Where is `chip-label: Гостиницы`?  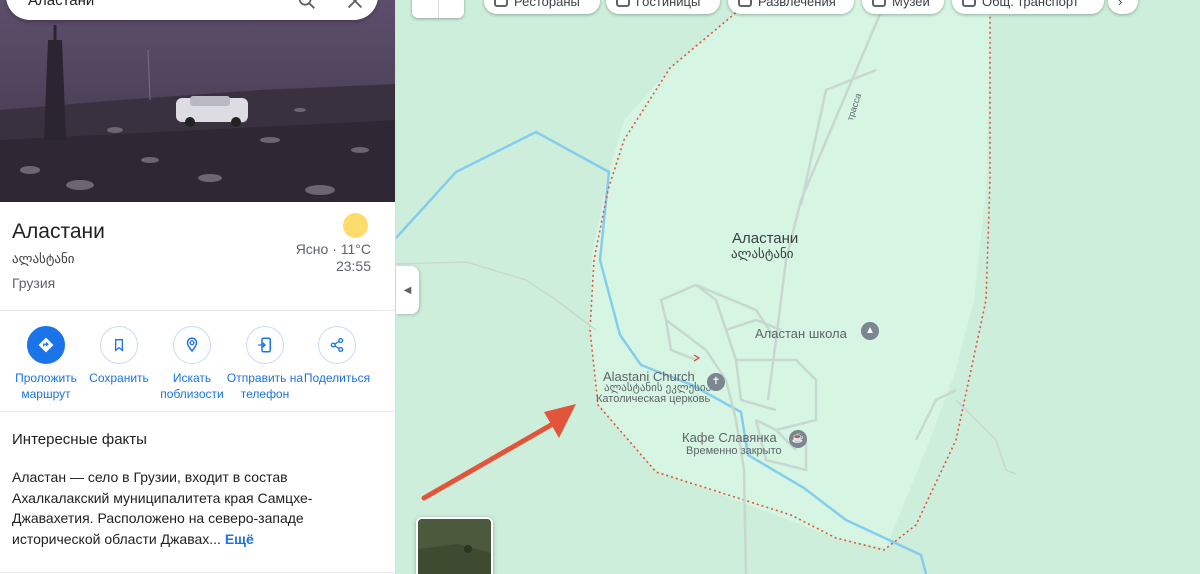 chip-label: Гостиницы is located at coordinates (668, 4).